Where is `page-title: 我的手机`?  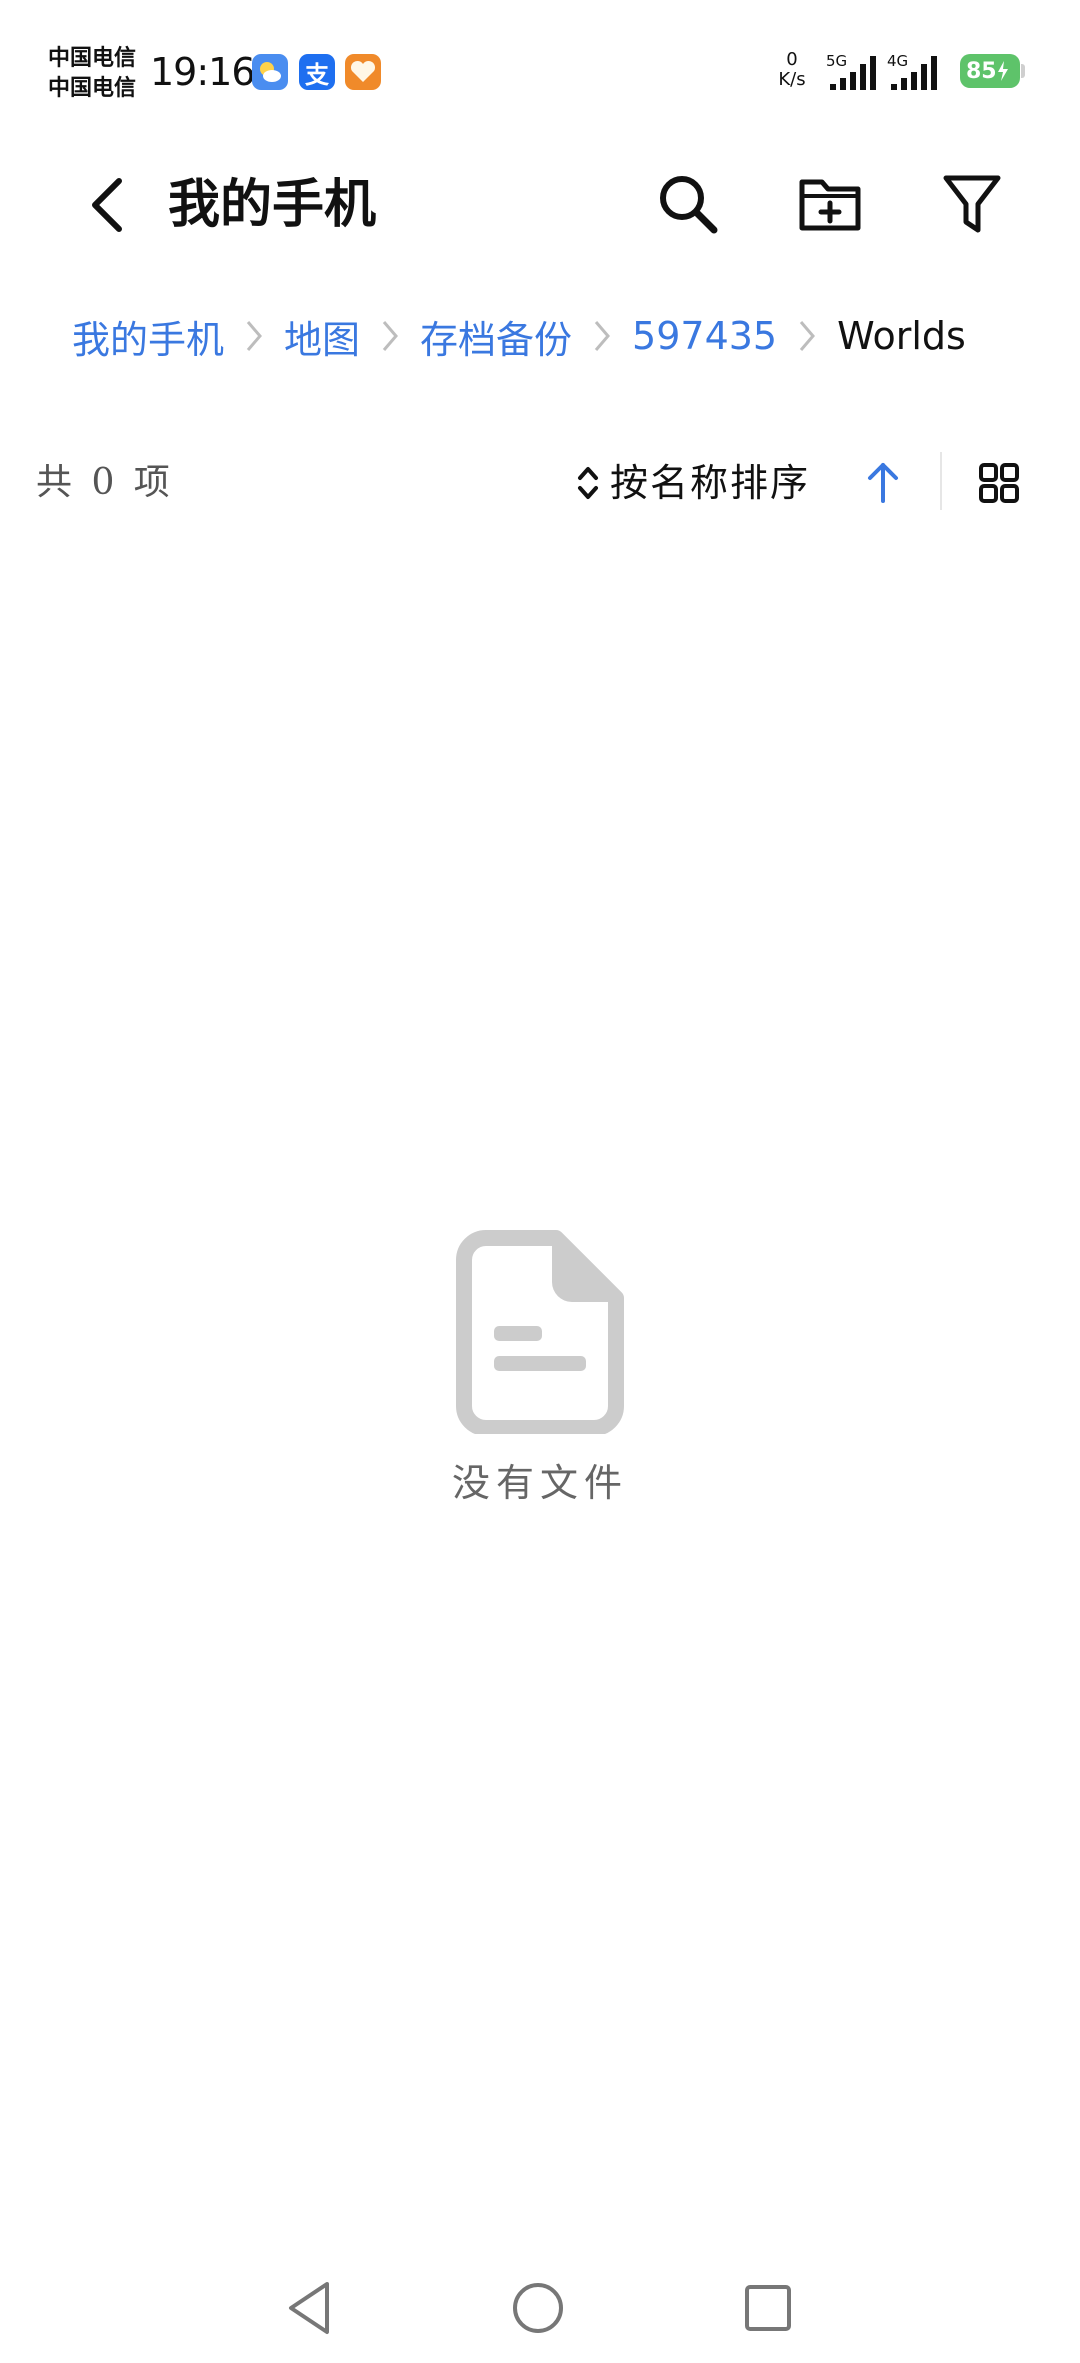
page-title: 我的手机 is located at coordinates (272, 204).